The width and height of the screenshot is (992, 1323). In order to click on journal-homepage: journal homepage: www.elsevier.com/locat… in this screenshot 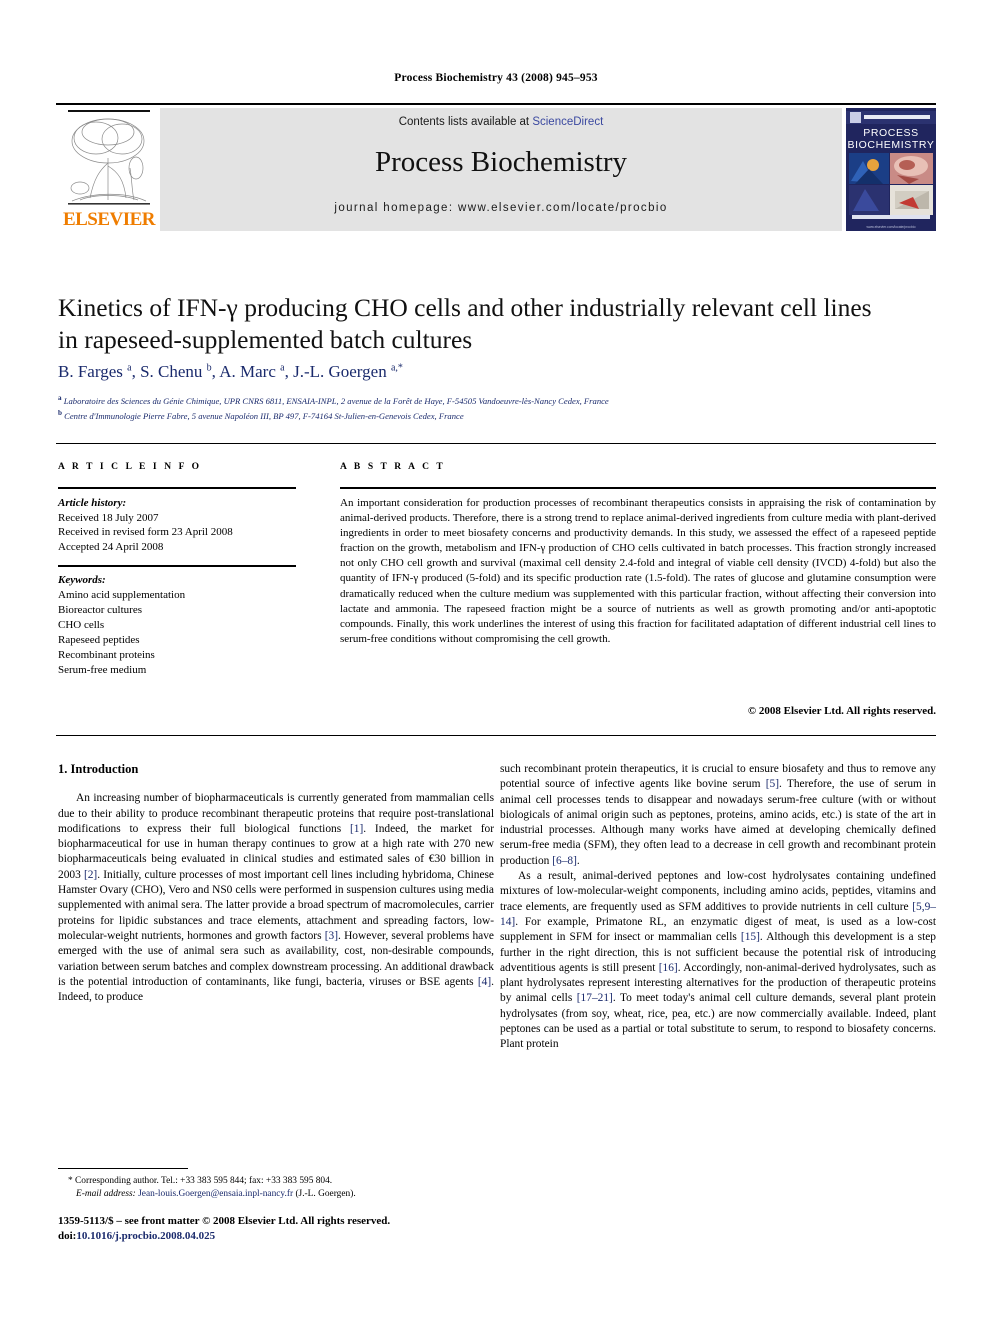, I will do `click(501, 208)`.